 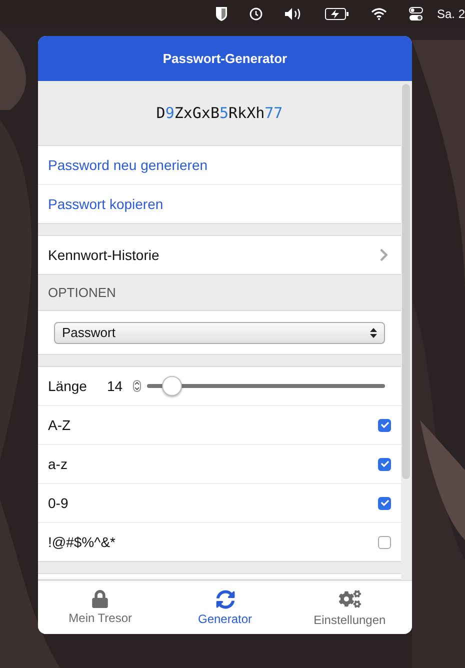 What do you see at coordinates (104, 255) in the screenshot?
I see `history-label: Kennwort-Historie` at bounding box center [104, 255].